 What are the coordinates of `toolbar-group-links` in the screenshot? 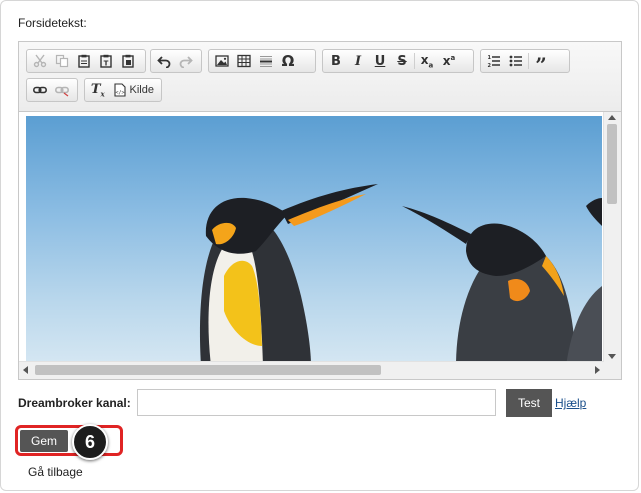 It's located at (52, 90).